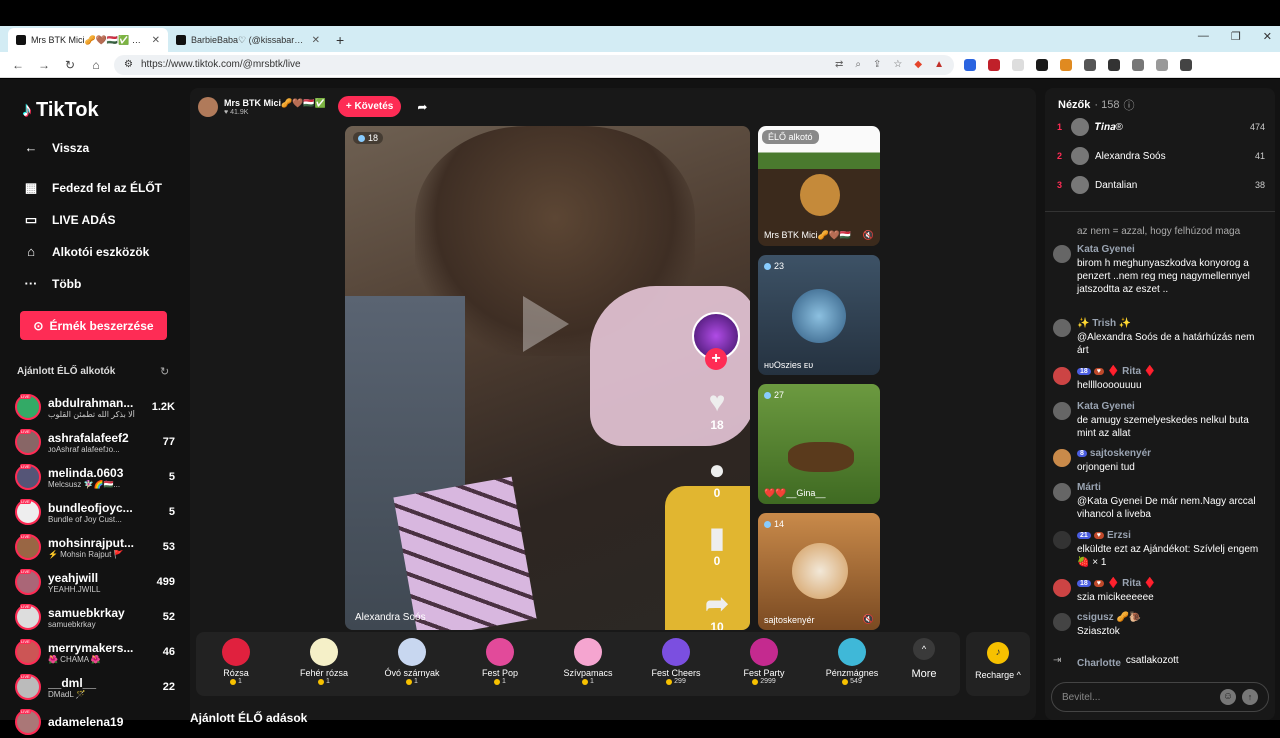  Describe the element at coordinates (340, 40) in the screenshot. I see `new-tab-icon: +` at that location.